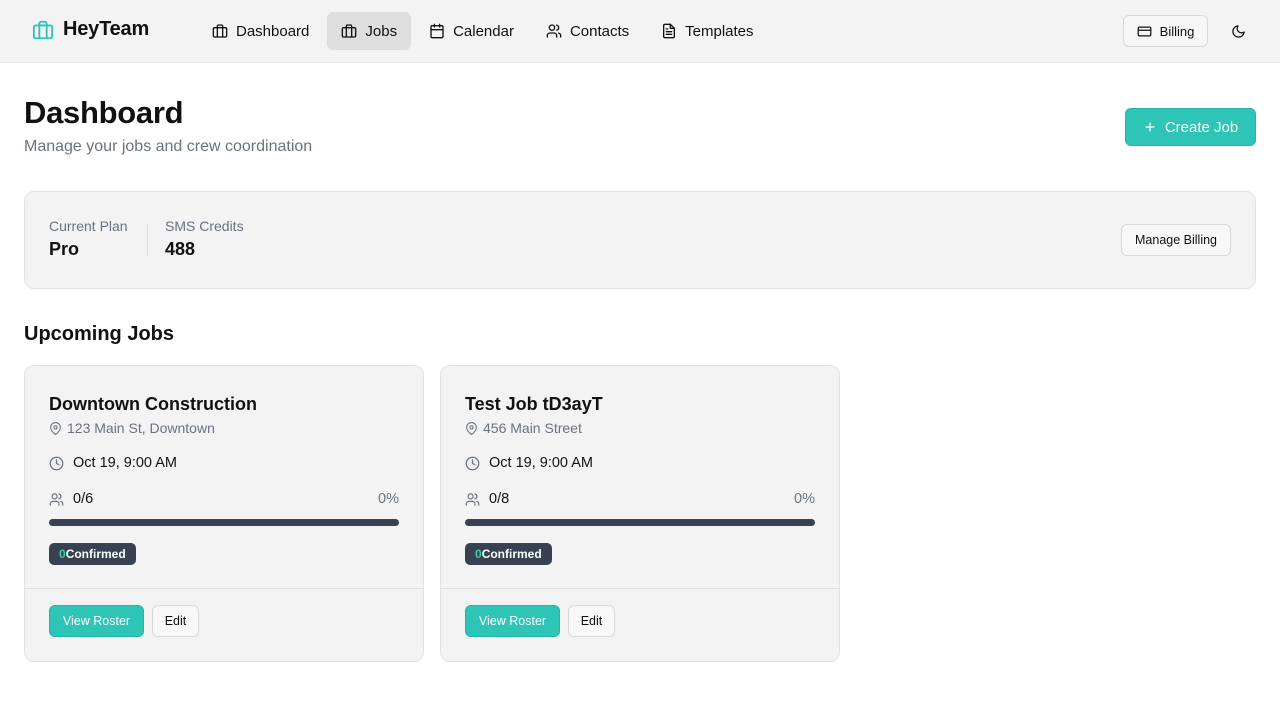 The height and width of the screenshot is (720, 1280). Describe the element at coordinates (153, 404) in the screenshot. I see `job-title: Downtown Construction` at that location.